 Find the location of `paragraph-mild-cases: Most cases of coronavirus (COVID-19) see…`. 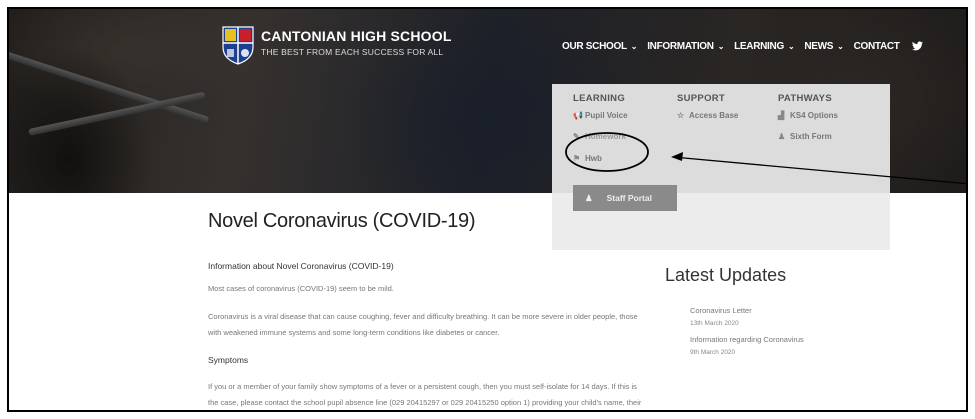

paragraph-mild-cases: Most cases of coronavirus (COVID-19) see… is located at coordinates (301, 288).